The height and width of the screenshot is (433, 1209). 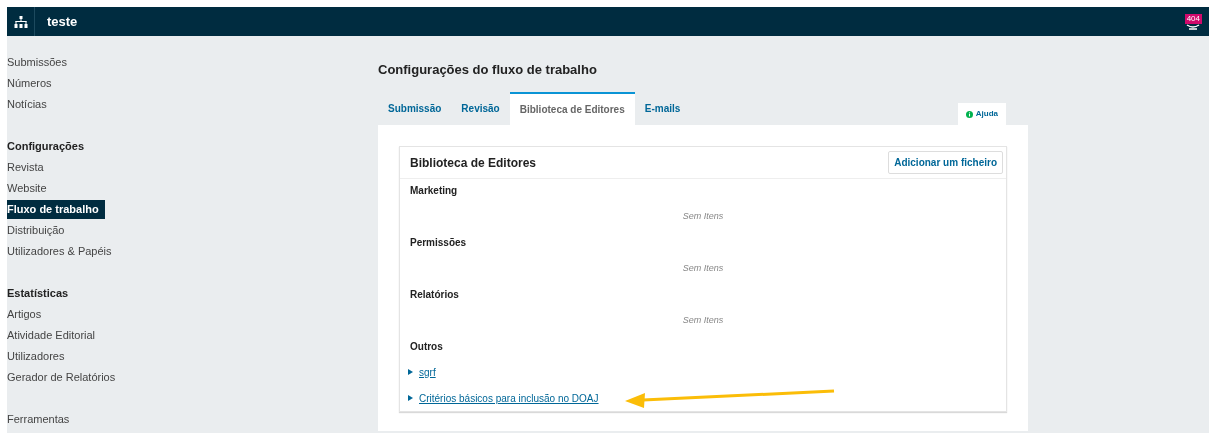 I want to click on sidebar-item: Ferramentas, so click(x=38, y=419).